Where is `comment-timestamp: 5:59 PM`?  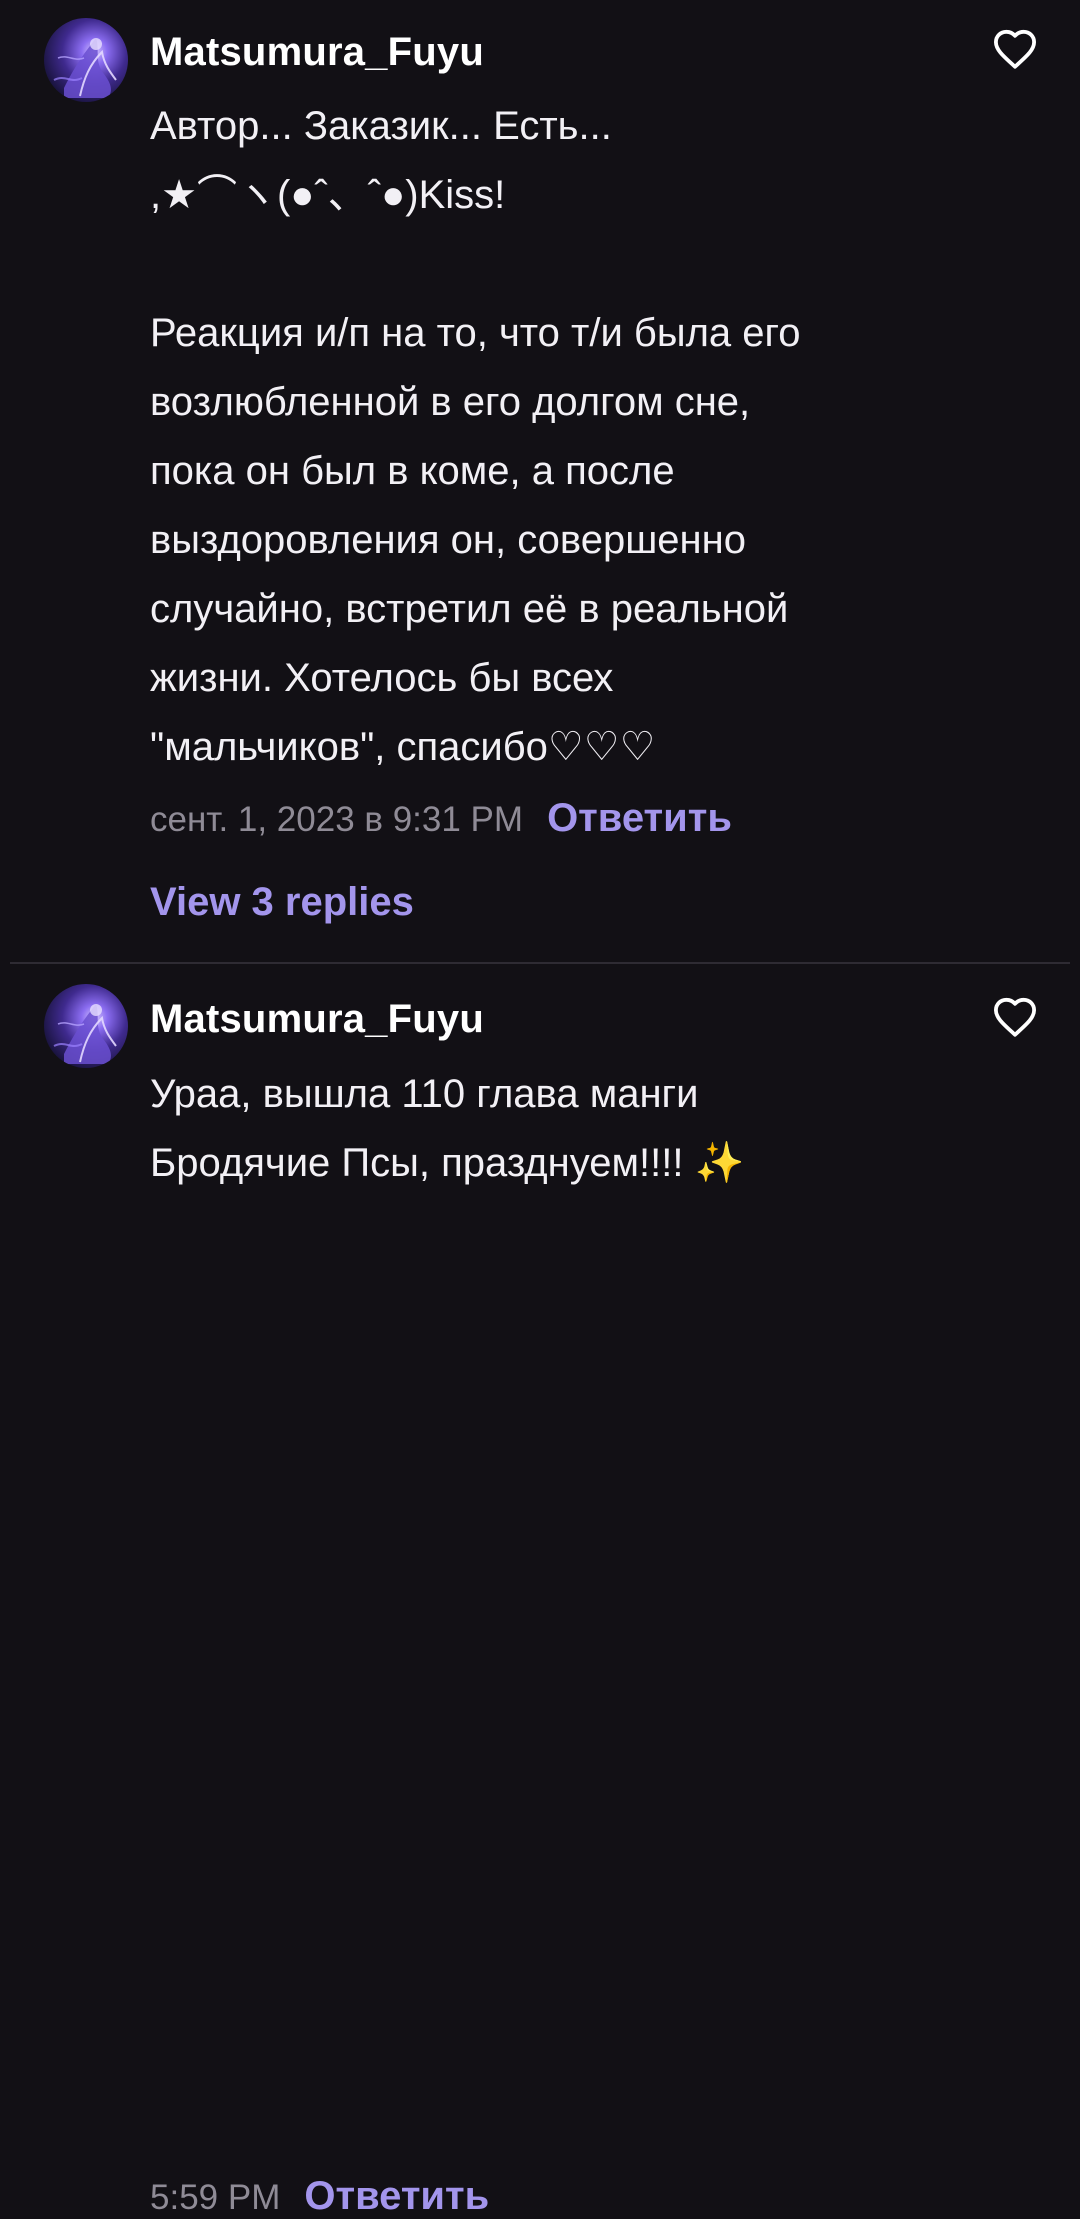 comment-timestamp: 5:59 PM is located at coordinates (215, 2197).